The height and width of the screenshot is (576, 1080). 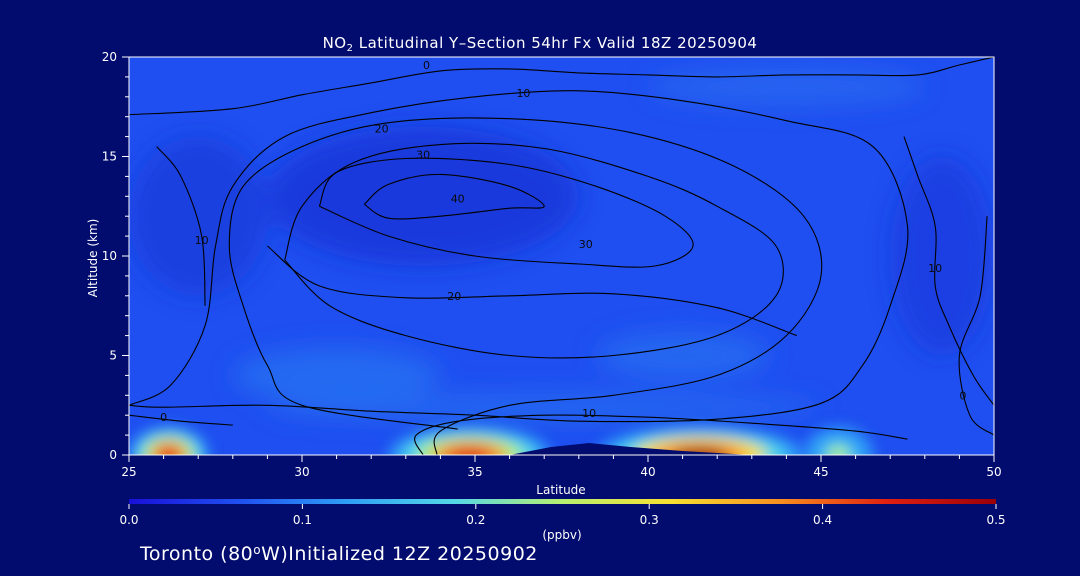 I want to click on y-axis-label: Altitude (km), so click(x=93, y=258).